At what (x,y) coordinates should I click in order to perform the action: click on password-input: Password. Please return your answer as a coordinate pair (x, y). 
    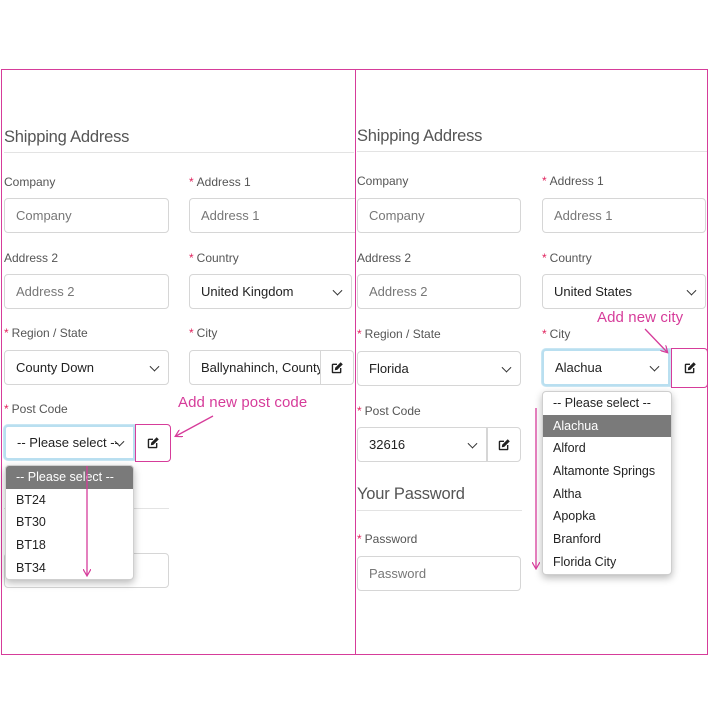
    Looking at the image, I should click on (439, 573).